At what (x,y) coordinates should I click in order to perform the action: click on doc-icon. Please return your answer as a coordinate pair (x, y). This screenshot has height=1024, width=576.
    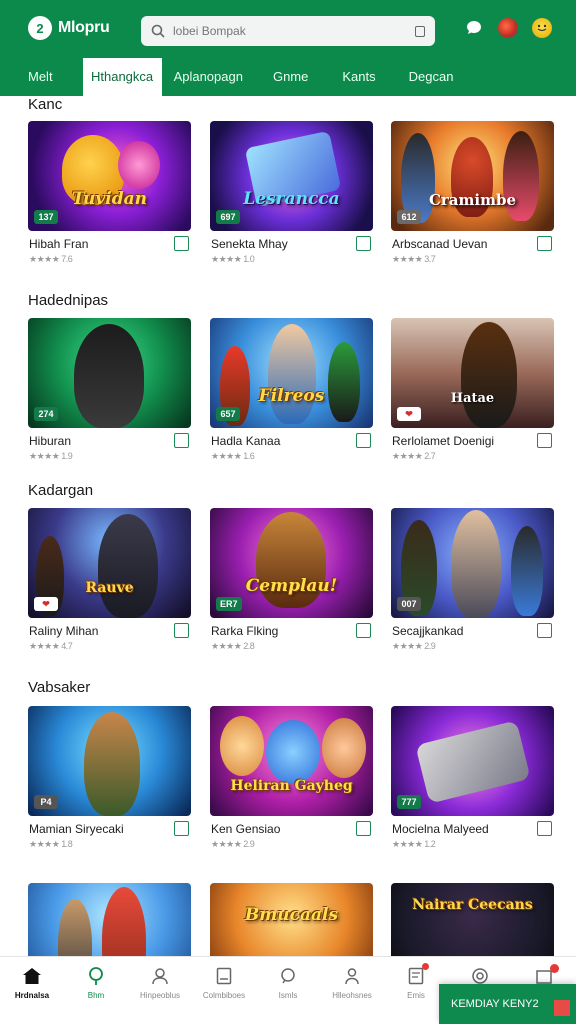
    Looking at the image, I should click on (224, 976).